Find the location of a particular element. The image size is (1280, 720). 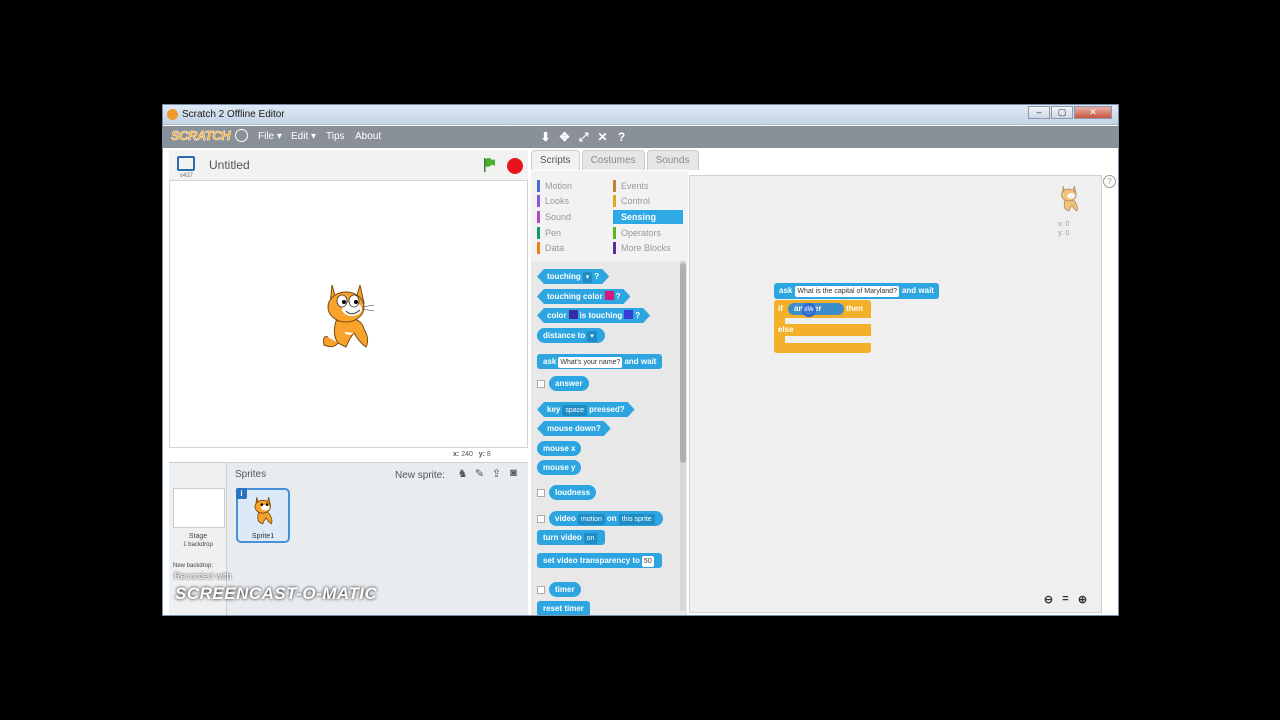

stop-sign-icon is located at coordinates (515, 166).